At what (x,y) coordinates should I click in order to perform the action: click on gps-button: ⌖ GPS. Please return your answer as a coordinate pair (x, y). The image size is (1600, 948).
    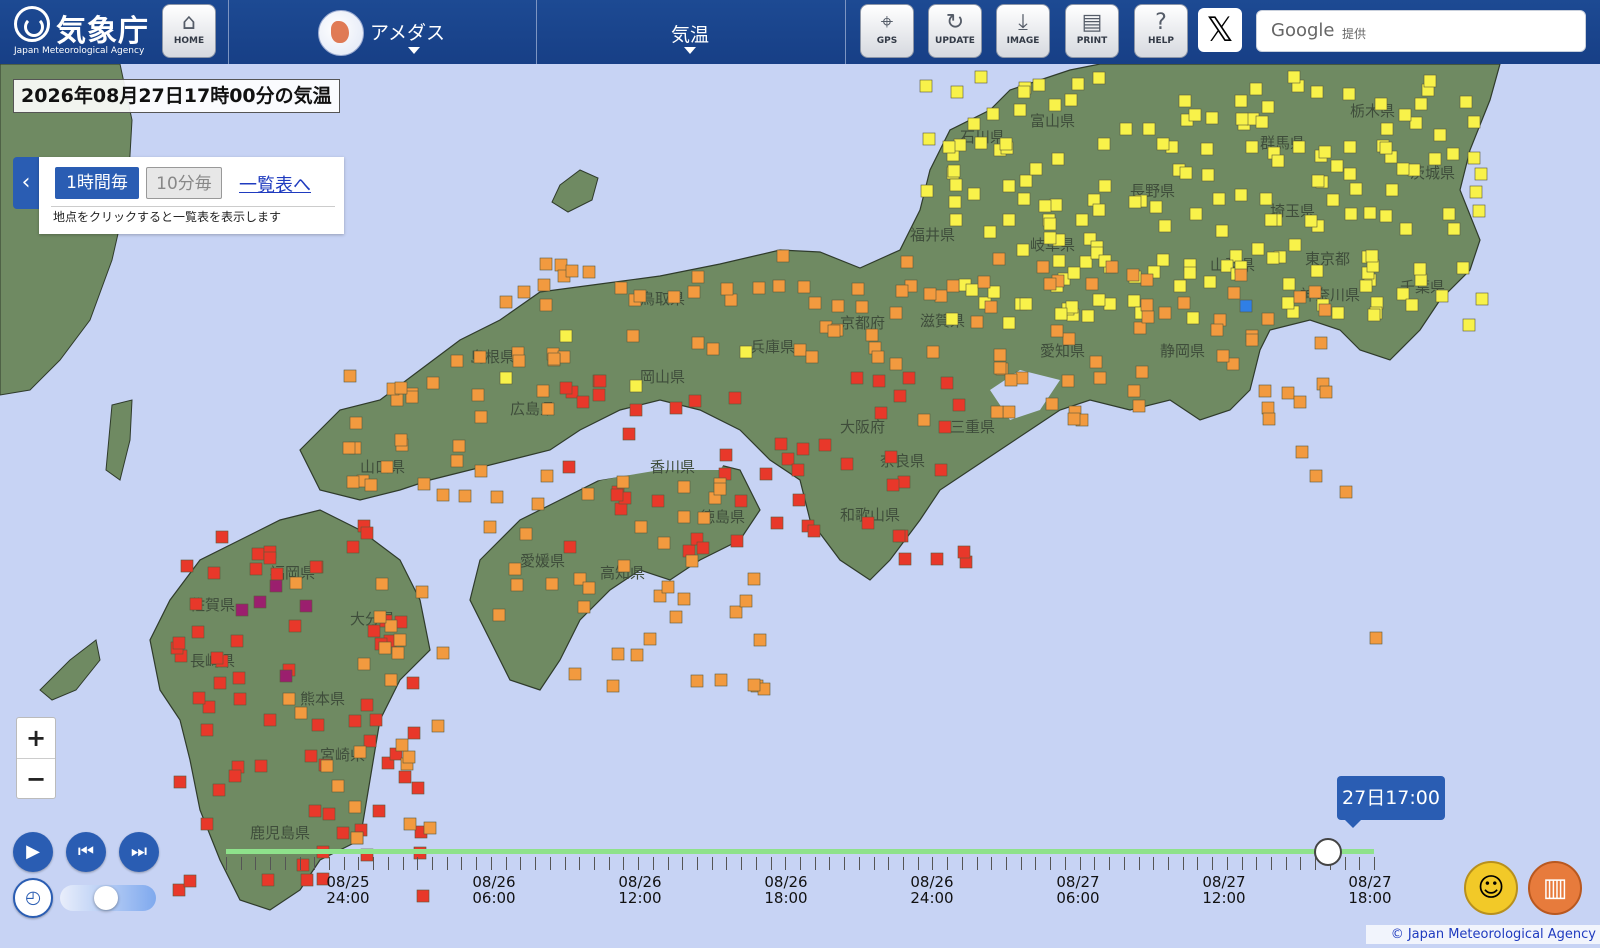
    Looking at the image, I should click on (887, 31).